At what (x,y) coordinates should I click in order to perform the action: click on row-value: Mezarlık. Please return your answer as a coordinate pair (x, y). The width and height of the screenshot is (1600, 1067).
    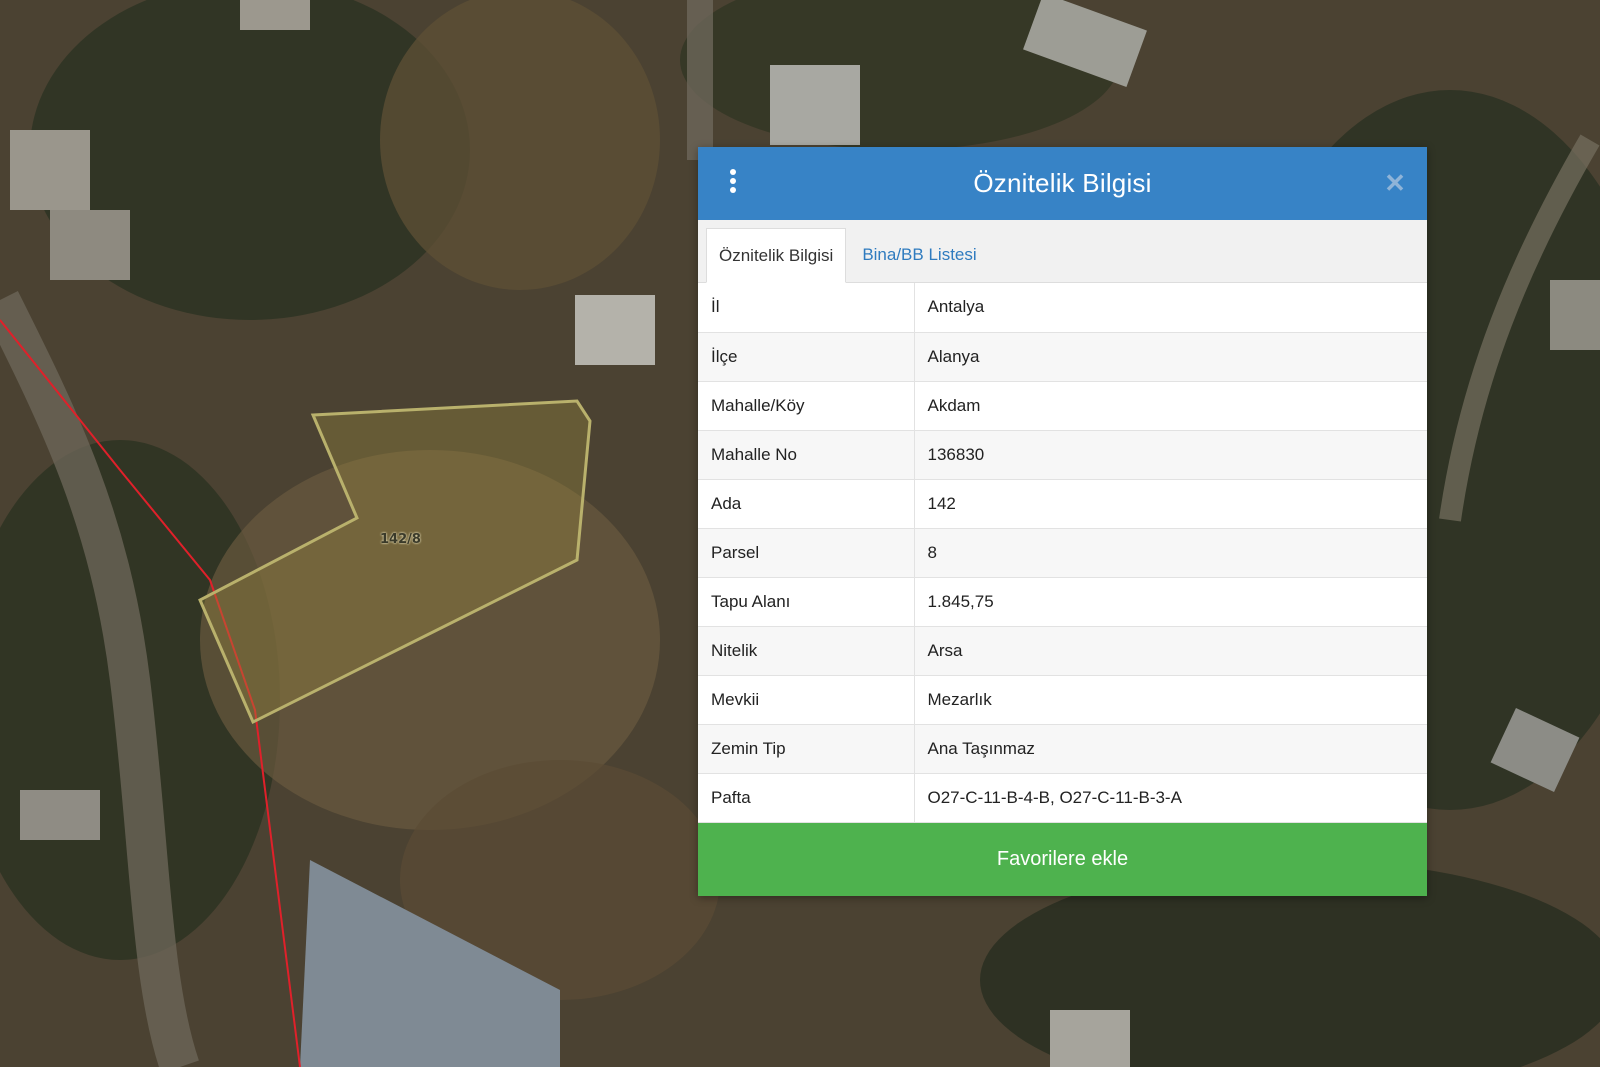
    Looking at the image, I should click on (1170, 700).